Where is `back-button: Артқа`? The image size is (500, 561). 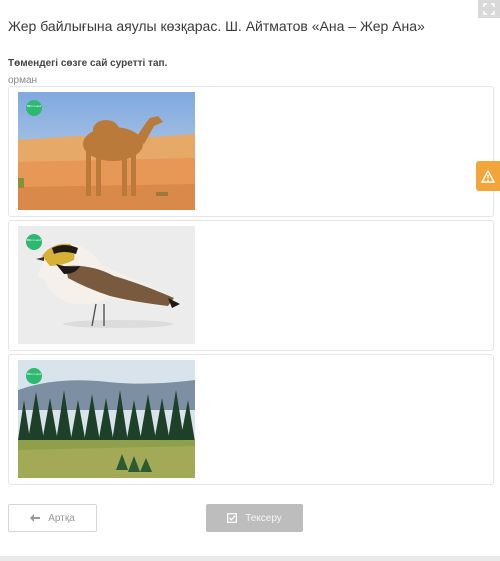 back-button: Артқа is located at coordinates (52, 518).